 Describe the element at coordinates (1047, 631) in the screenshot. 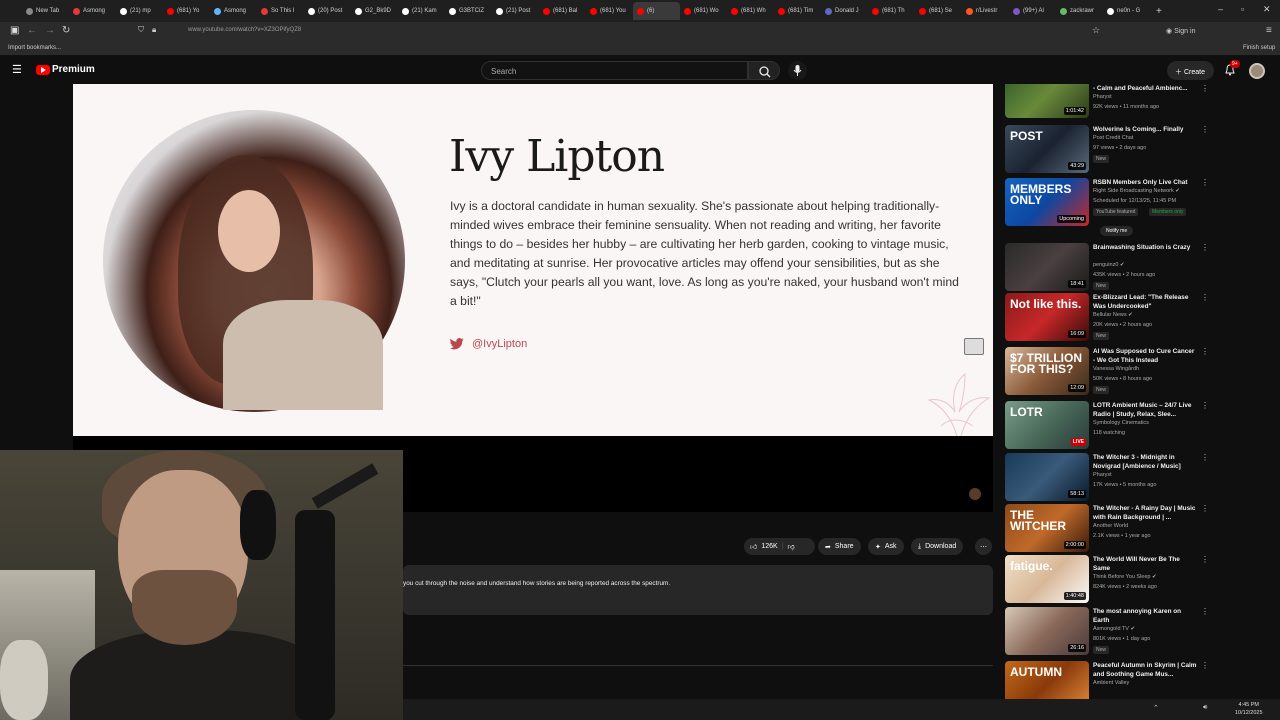

I see `video-thumbnail: 26:16` at that location.